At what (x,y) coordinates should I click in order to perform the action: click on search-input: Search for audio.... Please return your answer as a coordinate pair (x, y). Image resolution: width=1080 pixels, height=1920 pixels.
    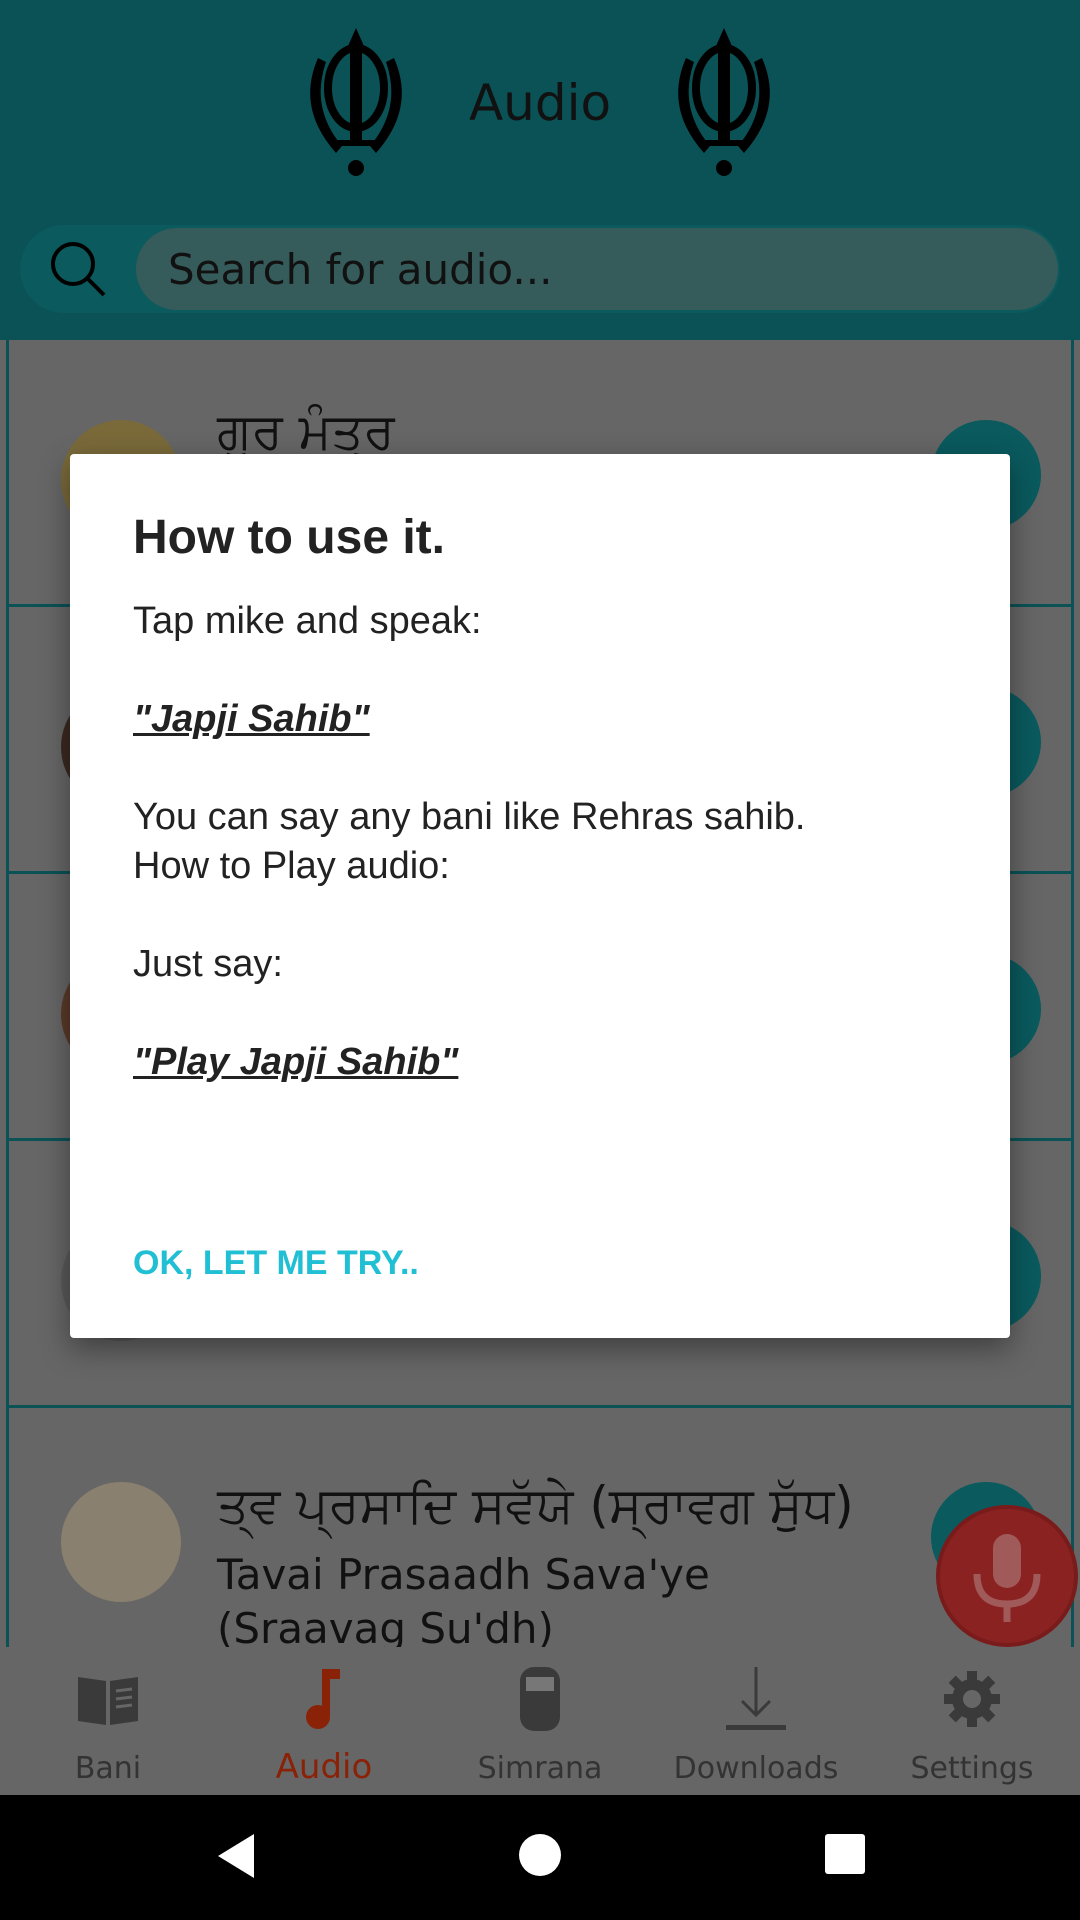
    Looking at the image, I should click on (597, 269).